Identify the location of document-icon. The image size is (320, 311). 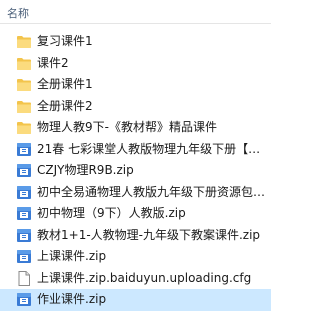
(24, 278).